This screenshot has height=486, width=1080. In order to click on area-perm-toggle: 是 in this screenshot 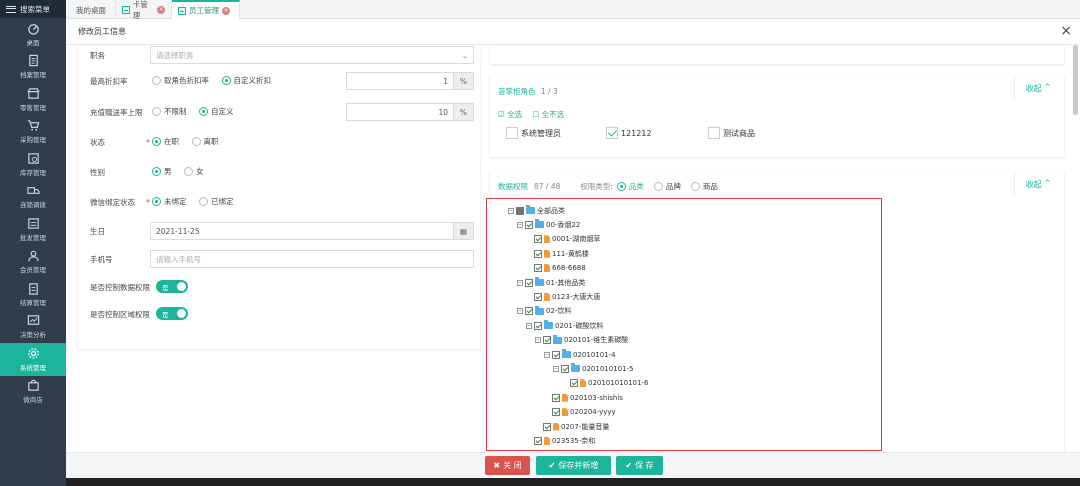, I will do `click(172, 313)`.